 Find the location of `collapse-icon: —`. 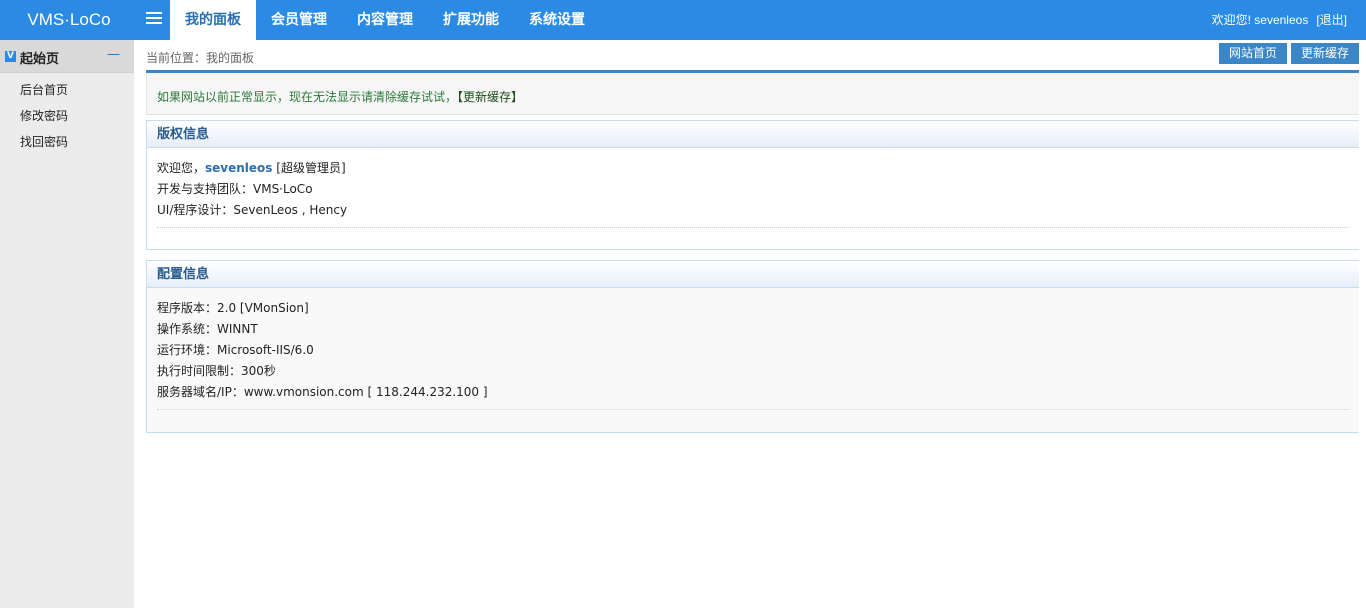

collapse-icon: — is located at coordinates (113, 54).